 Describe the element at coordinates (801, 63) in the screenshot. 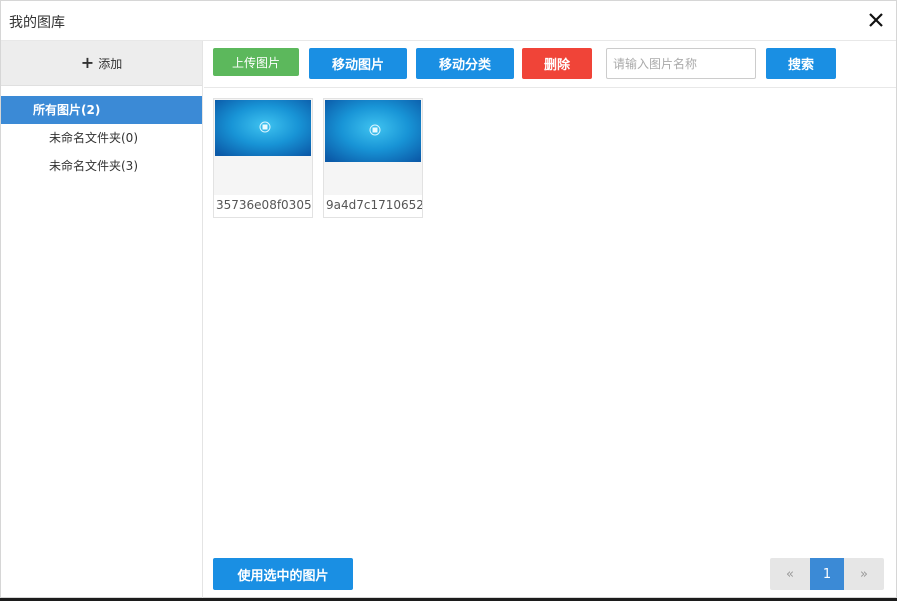

I see `search-button: 搜索` at that location.